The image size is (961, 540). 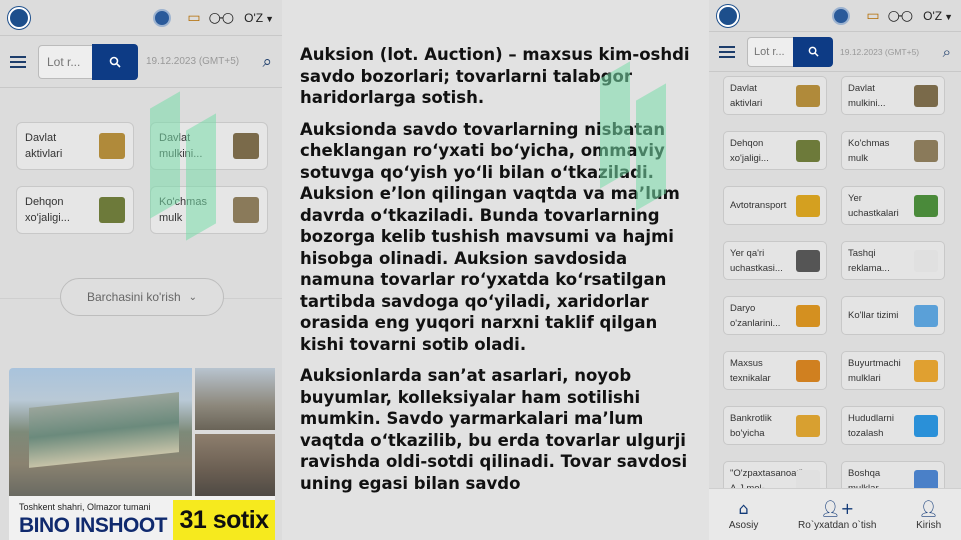 I want to click on category-card: Buyurtmachi mulklari, so click(x=893, y=370).